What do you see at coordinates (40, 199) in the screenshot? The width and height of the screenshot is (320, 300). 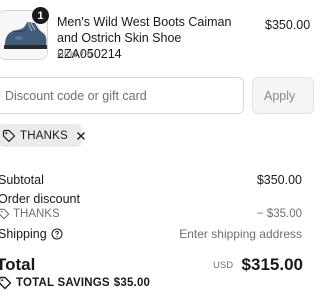 I see `order-discount-label: Order discount` at bounding box center [40, 199].